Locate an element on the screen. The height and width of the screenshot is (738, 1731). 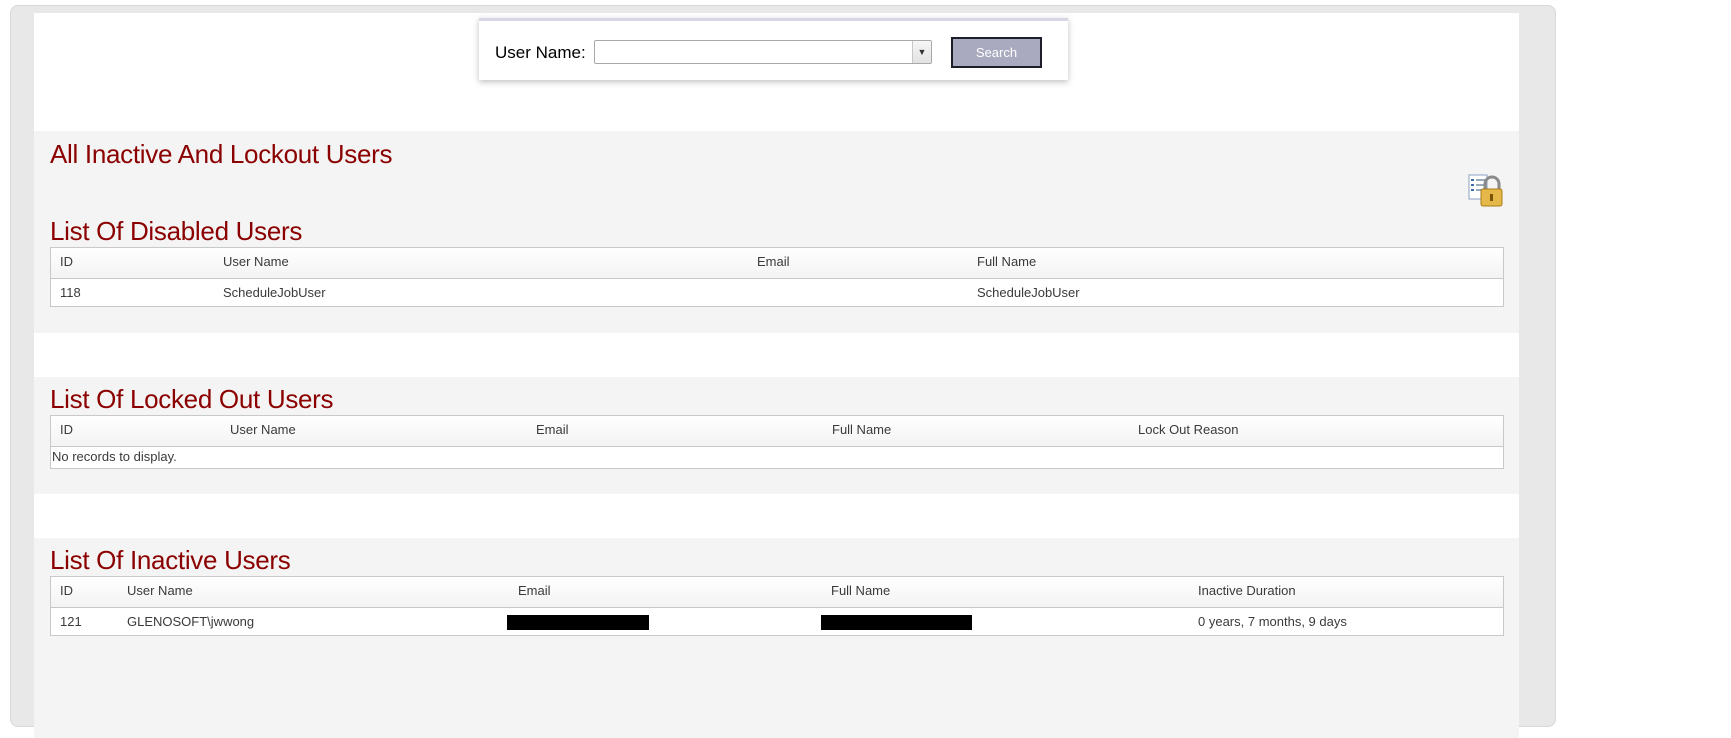
redacted-email is located at coordinates (578, 622).